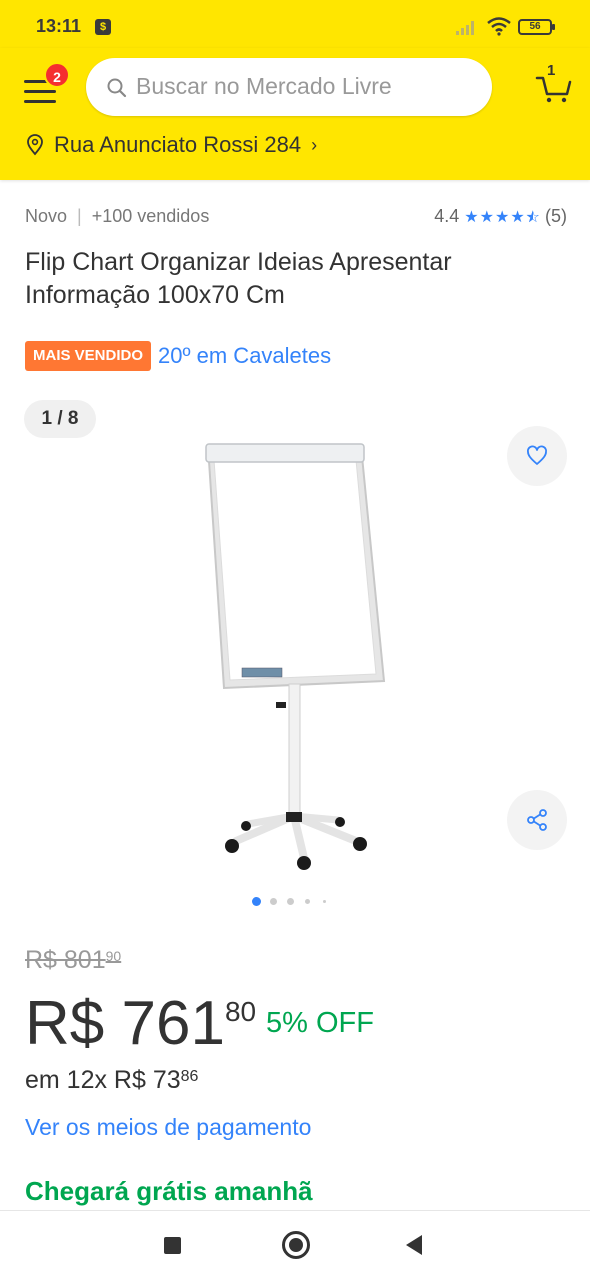 The image size is (590, 1280). Describe the element at coordinates (88, 356) in the screenshot. I see `best-seller-badge: MAIS VENDIDO` at that location.